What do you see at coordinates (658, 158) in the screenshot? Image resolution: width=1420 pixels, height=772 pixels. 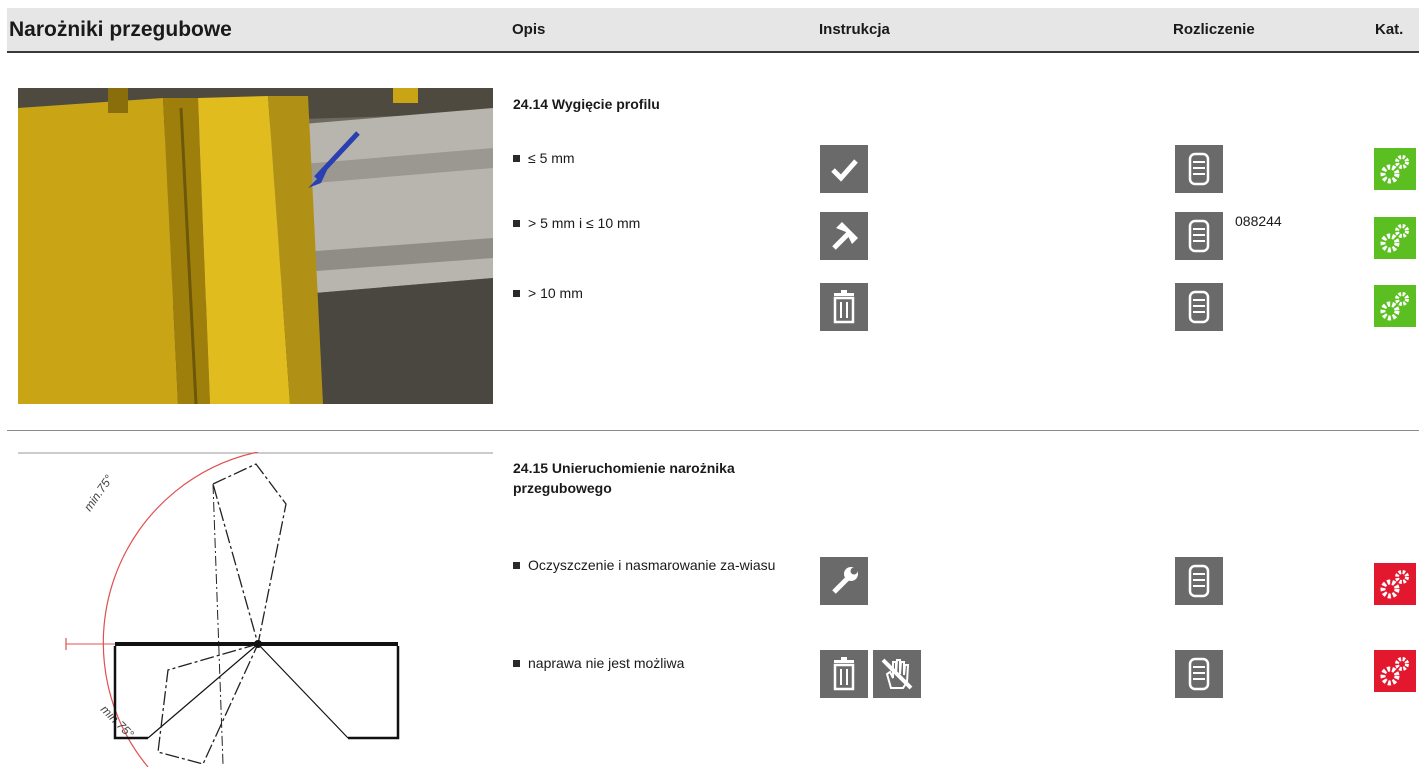 I see `list-item: ≤ 5 mm` at bounding box center [658, 158].